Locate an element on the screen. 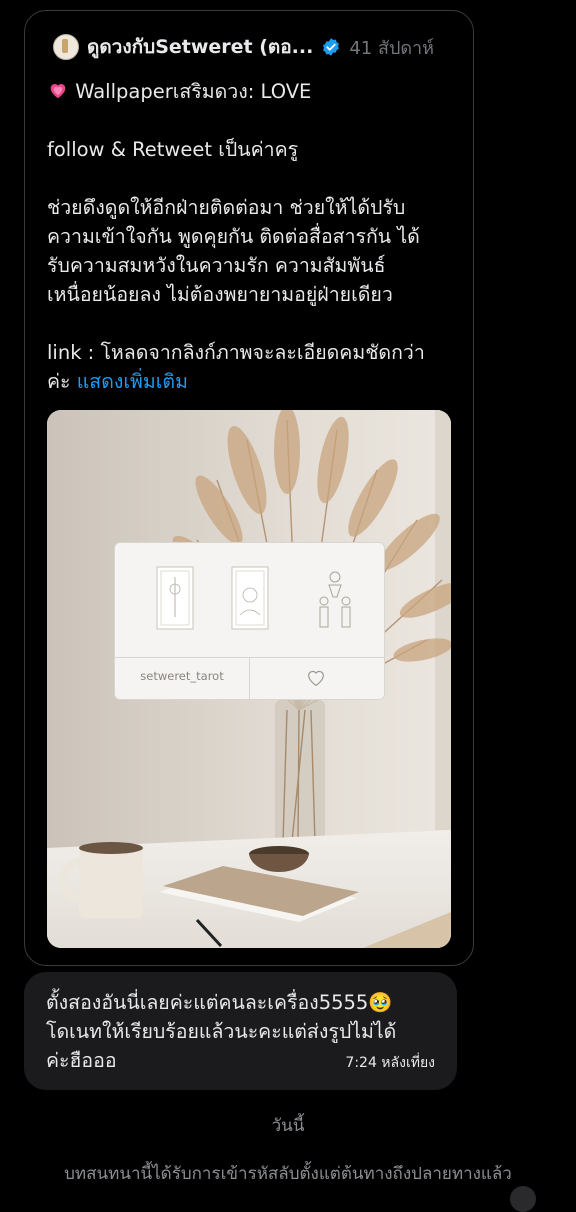 The image size is (576, 1212). tweet-title-text: Wallpaperเสริมดวง: LOVE is located at coordinates (193, 91).